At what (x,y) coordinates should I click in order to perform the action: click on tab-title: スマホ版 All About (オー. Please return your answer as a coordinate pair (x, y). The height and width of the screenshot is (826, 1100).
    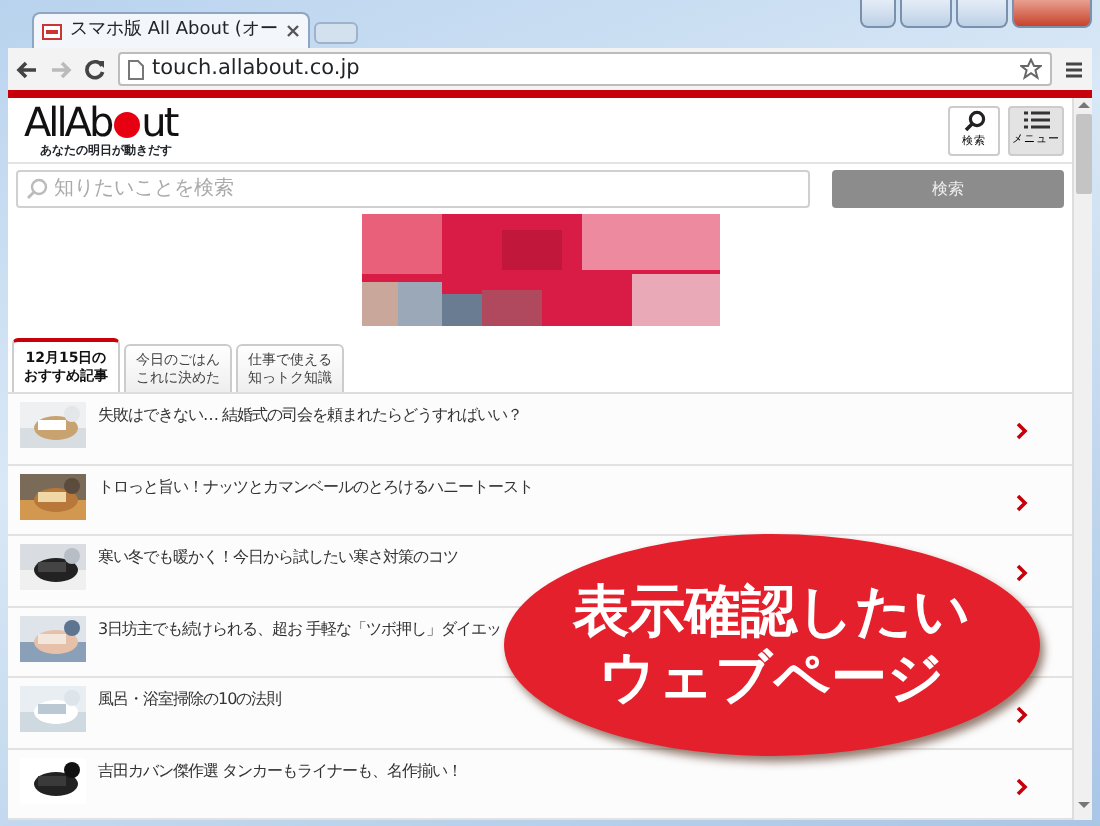
    Looking at the image, I should click on (174, 30).